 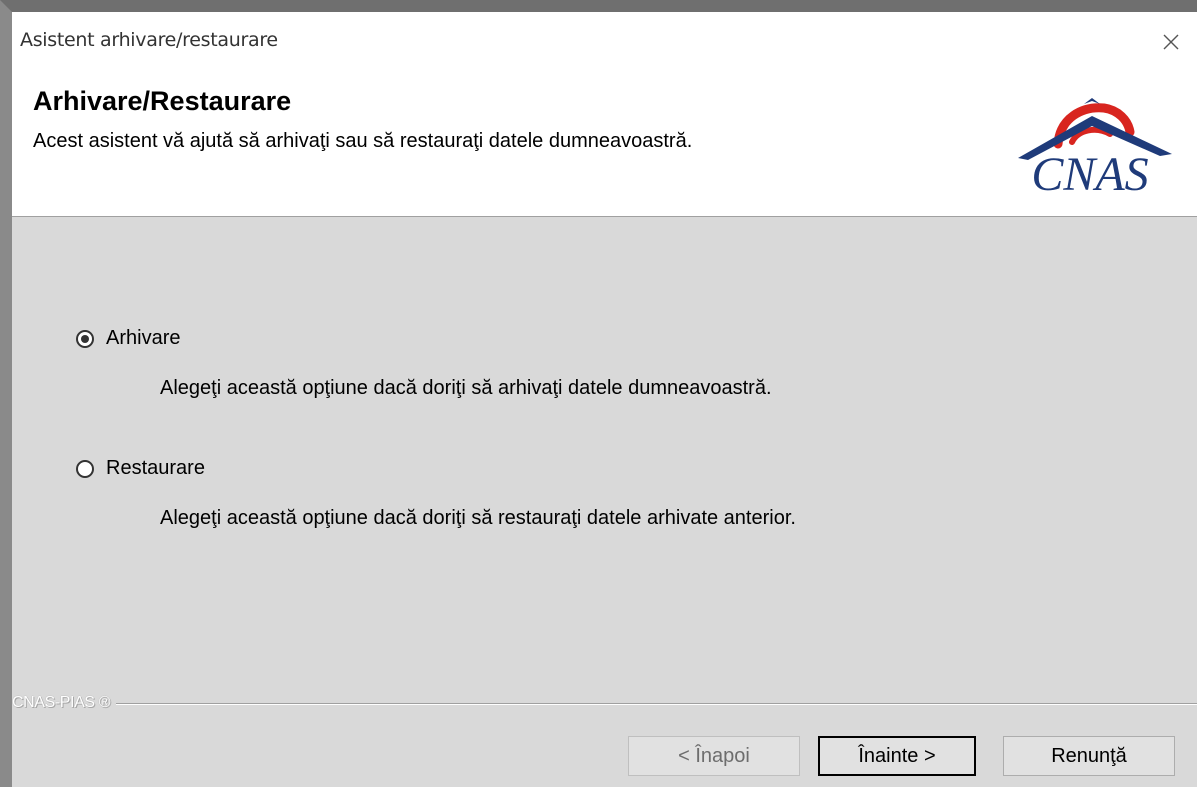 I want to click on restaurare-radio, so click(x=85, y=468).